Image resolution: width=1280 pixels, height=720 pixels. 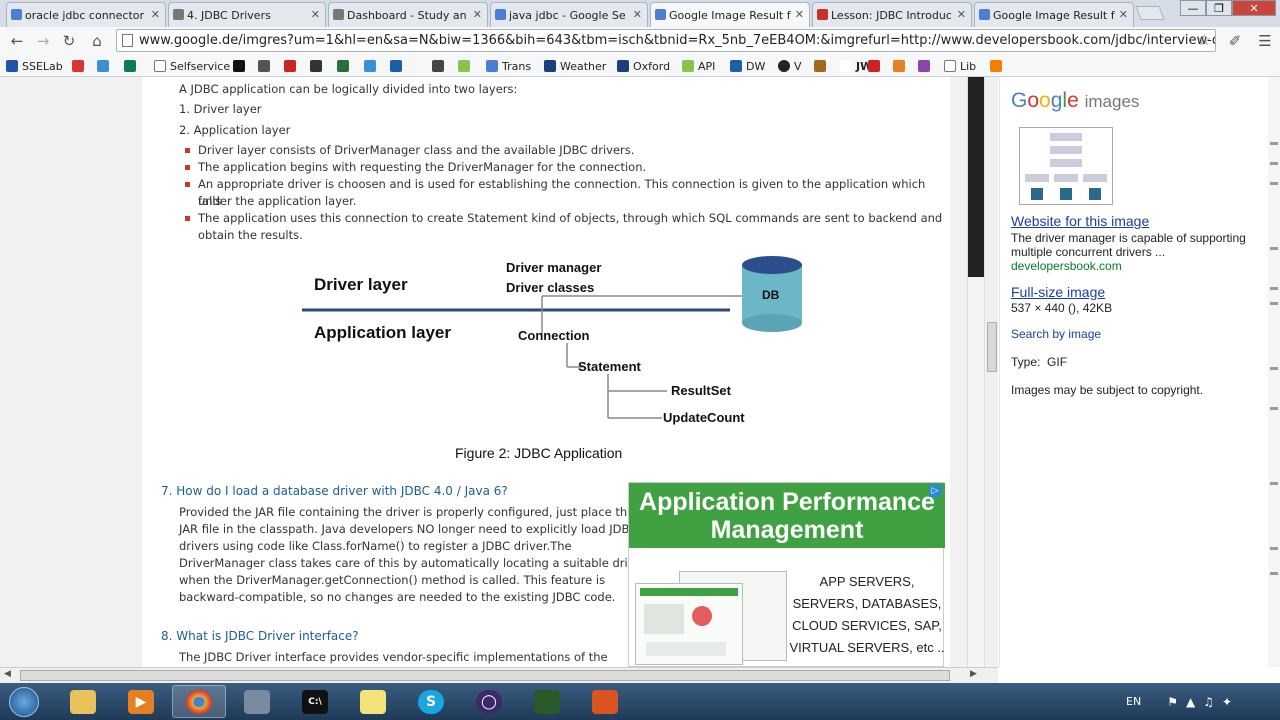 I want to click on google-images-logo: Google images, so click(x=1075, y=101).